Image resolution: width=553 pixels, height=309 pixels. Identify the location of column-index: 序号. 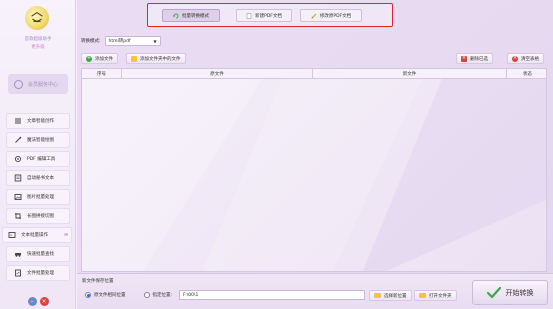
(102, 74).